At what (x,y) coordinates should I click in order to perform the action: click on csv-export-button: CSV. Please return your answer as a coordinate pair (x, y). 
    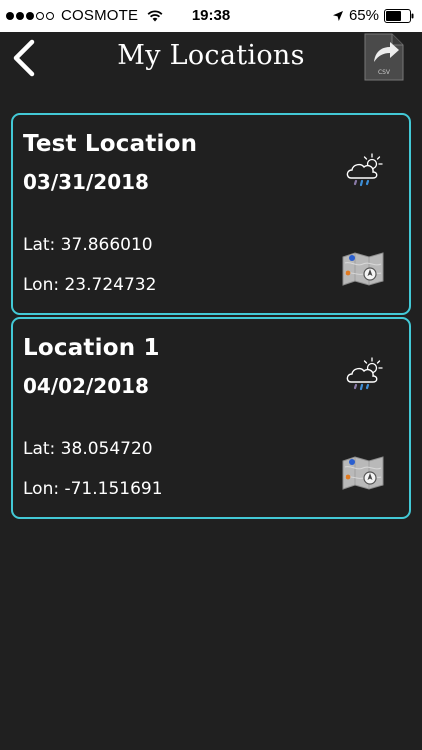
    Looking at the image, I should click on (384, 57).